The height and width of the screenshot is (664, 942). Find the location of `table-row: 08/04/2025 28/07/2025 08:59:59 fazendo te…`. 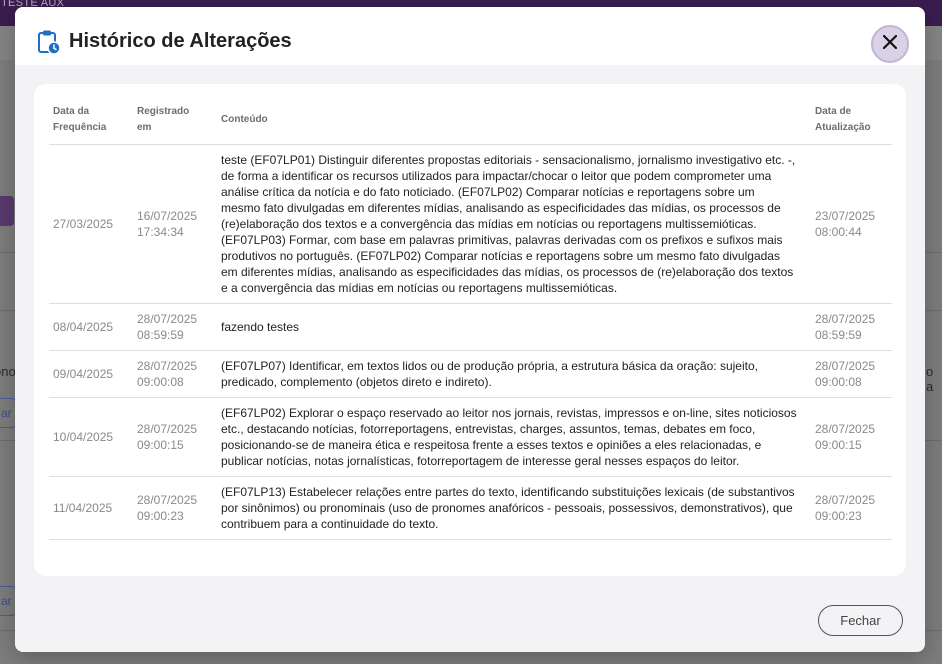

table-row: 08/04/2025 28/07/2025 08:59:59 fazendo te… is located at coordinates (470, 327).